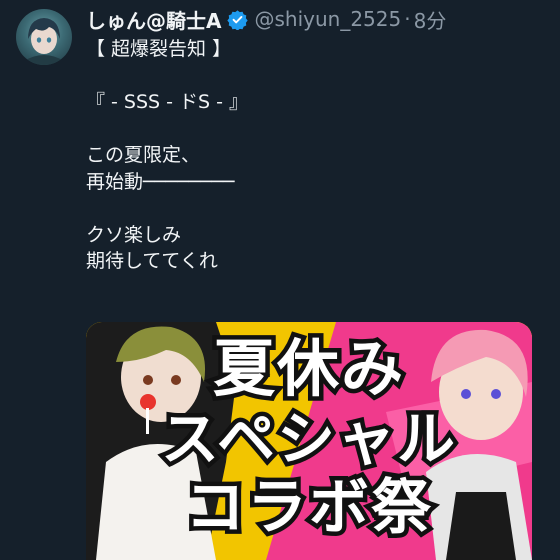 The image size is (560, 560). I want to click on tweet-header: しゅん@騎士A @shiyun_2525 · 8分, so click(266, 19).